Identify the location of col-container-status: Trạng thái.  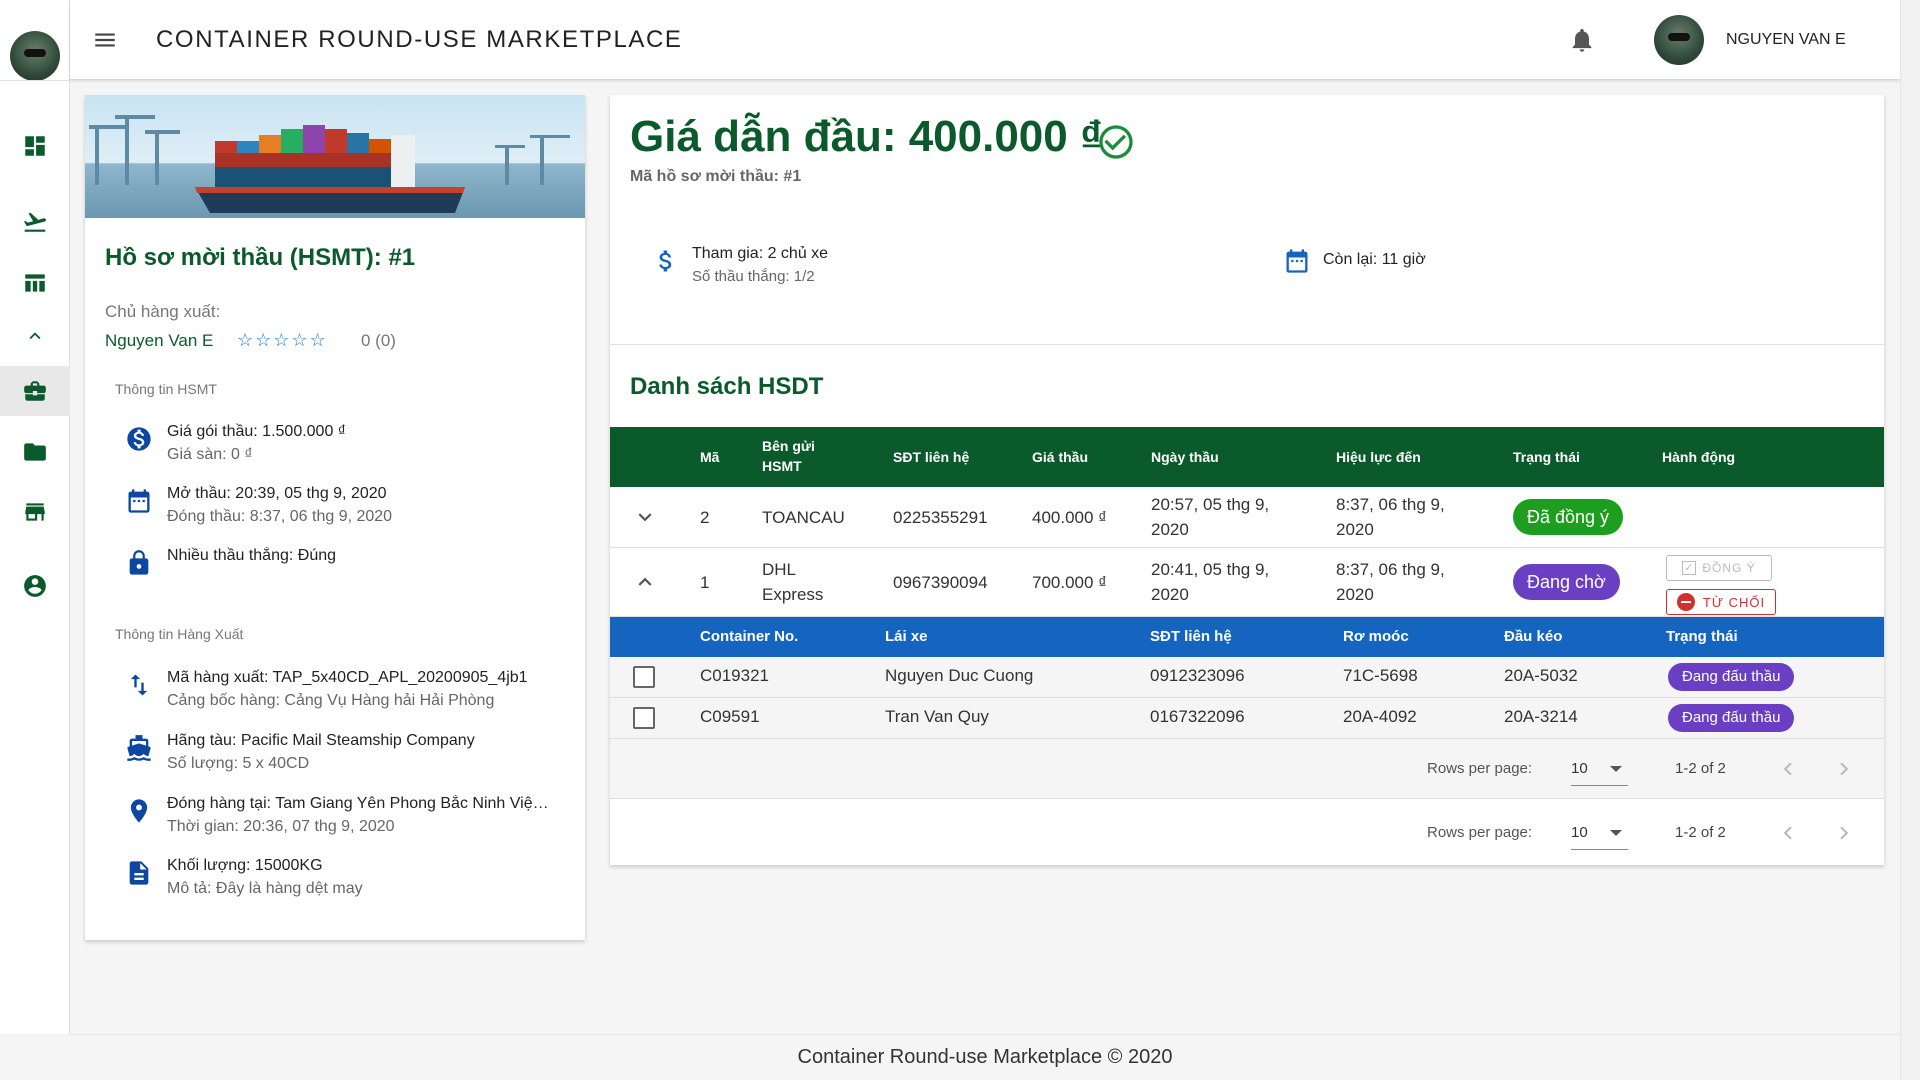
(1702, 636).